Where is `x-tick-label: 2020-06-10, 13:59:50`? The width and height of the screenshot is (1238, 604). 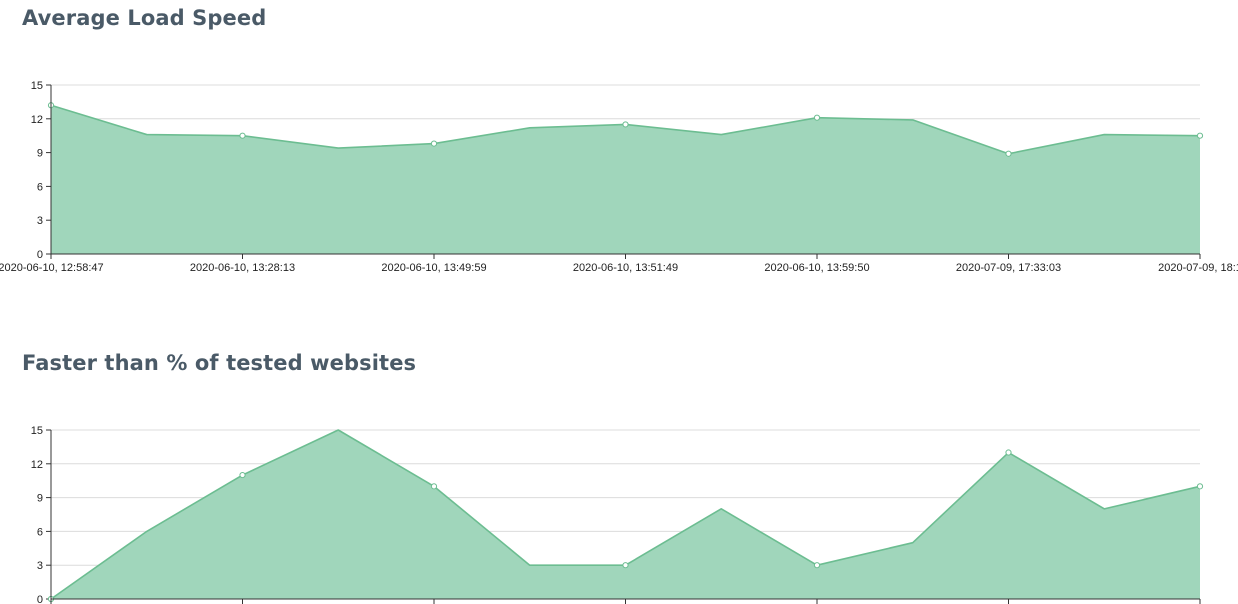
x-tick-label: 2020-06-10, 13:59:50 is located at coordinates (816, 268).